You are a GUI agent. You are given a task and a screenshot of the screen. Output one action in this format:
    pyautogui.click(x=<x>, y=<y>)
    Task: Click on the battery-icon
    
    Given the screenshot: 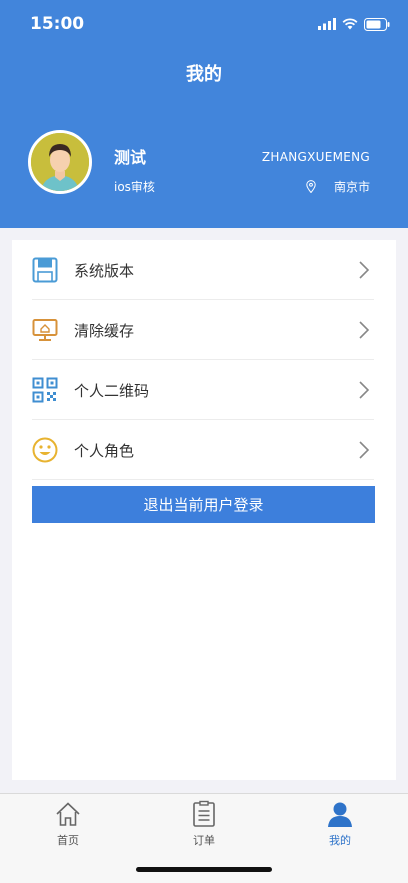 What is the action you would take?
    pyautogui.click(x=377, y=24)
    